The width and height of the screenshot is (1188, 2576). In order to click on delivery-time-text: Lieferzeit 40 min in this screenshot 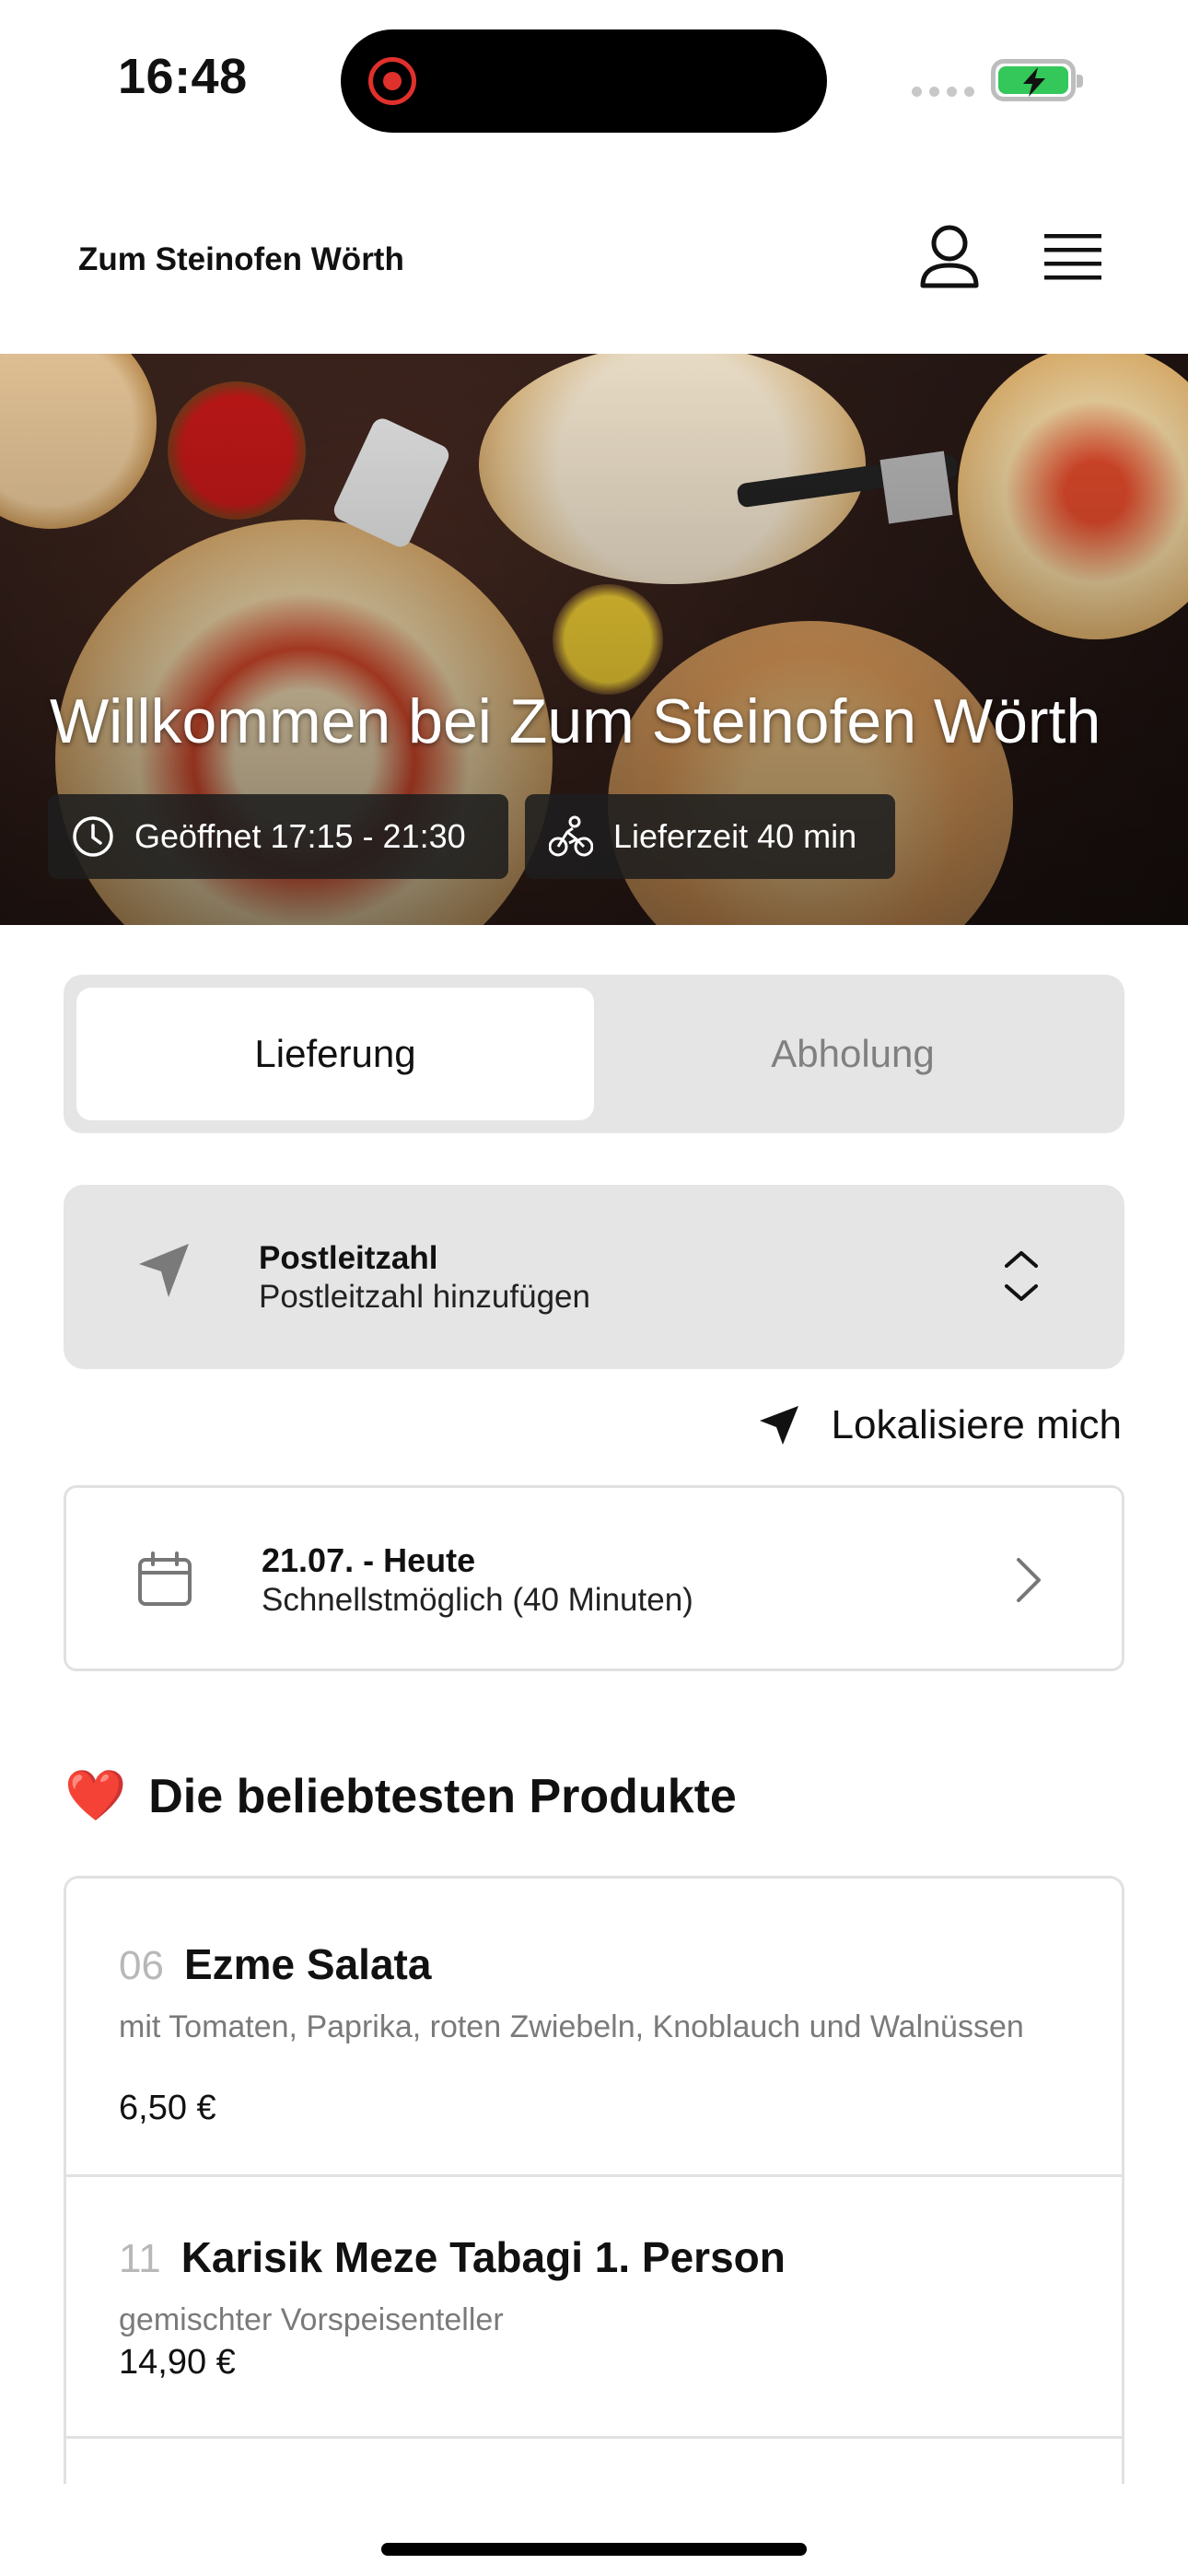, I will do `click(735, 836)`.